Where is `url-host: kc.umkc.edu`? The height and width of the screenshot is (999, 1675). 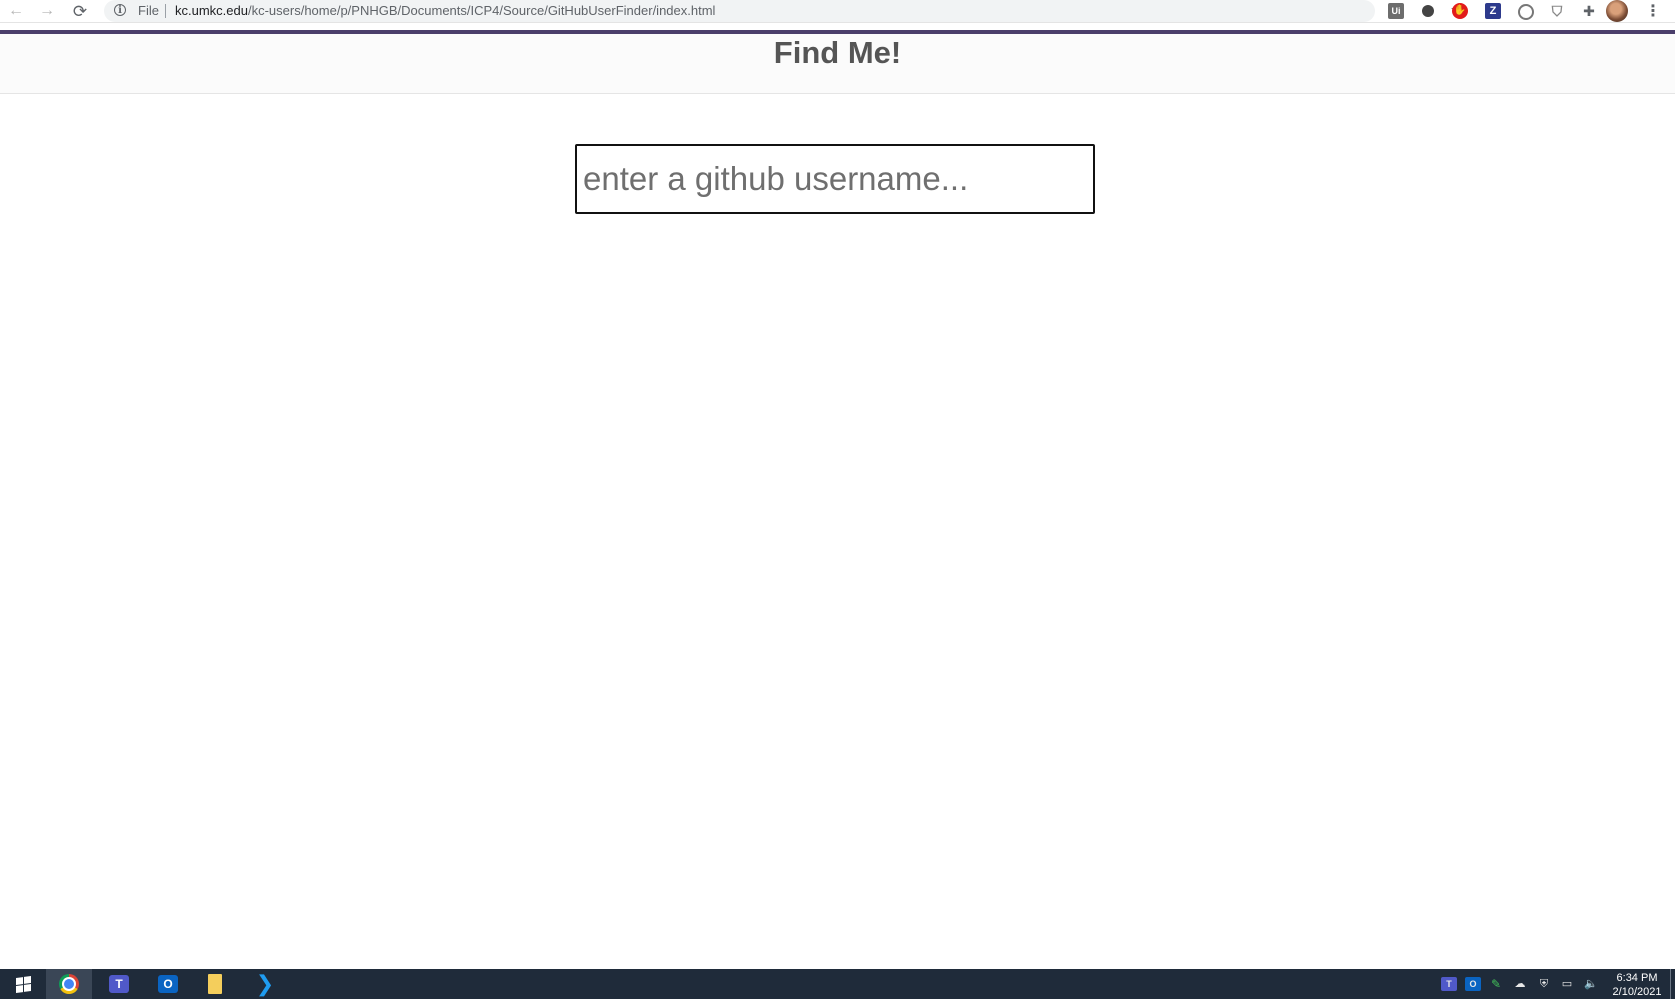 url-host: kc.umkc.edu is located at coordinates (211, 10).